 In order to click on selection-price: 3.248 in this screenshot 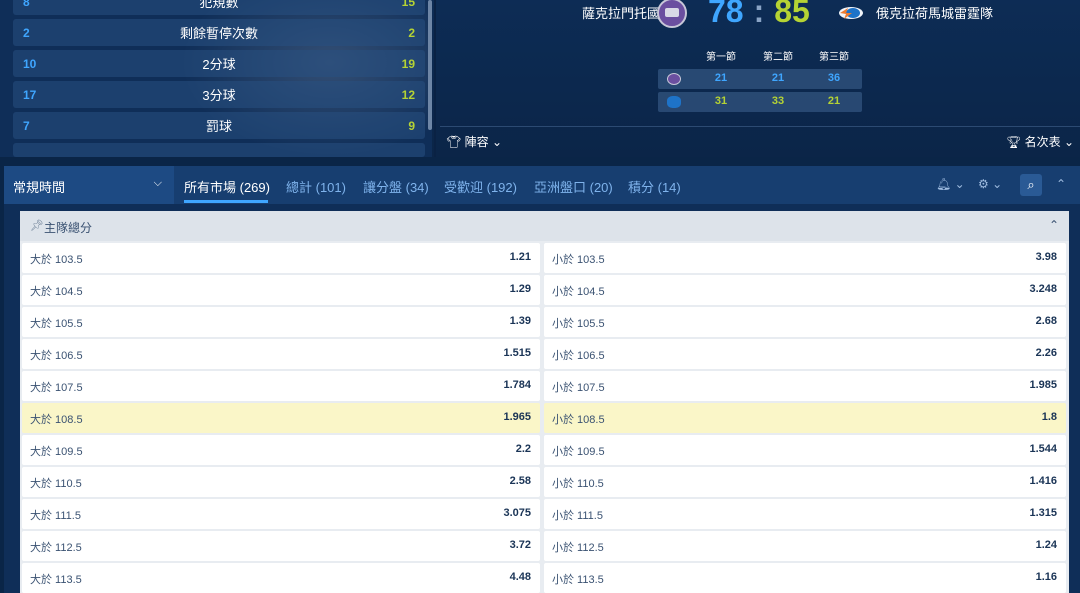, I will do `click(1043, 289)`.